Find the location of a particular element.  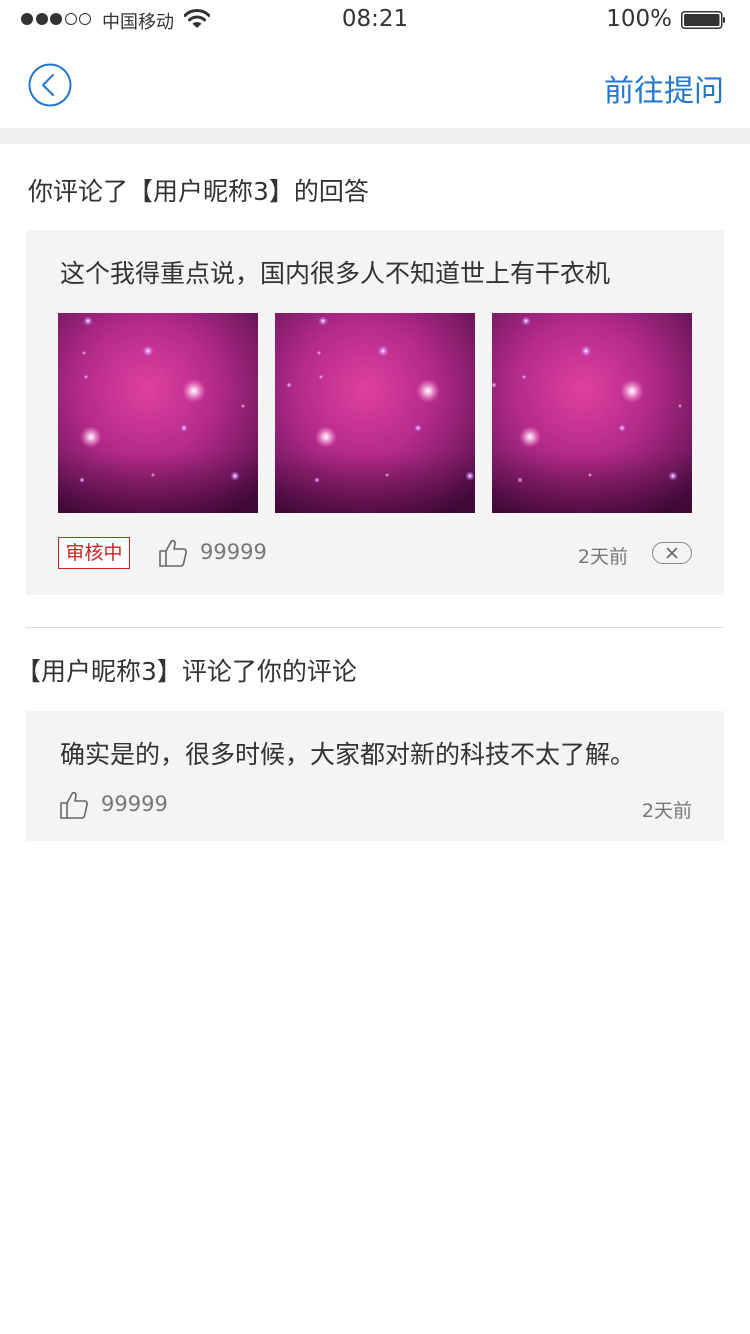

item-title: 【用户昵称3】评论了你的评论 is located at coordinates (186, 671).